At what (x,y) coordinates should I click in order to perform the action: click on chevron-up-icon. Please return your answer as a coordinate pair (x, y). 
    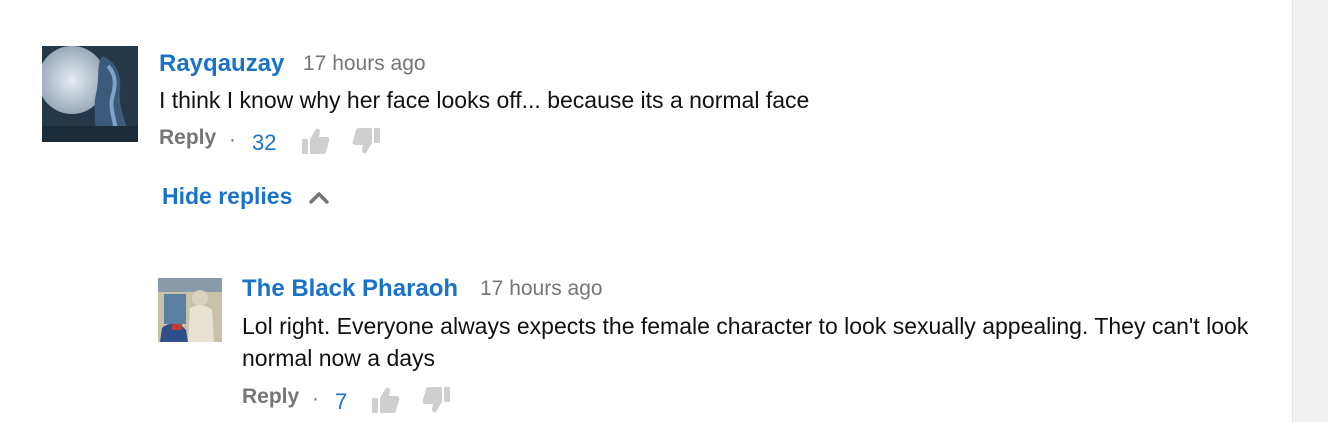
    Looking at the image, I should click on (319, 197).